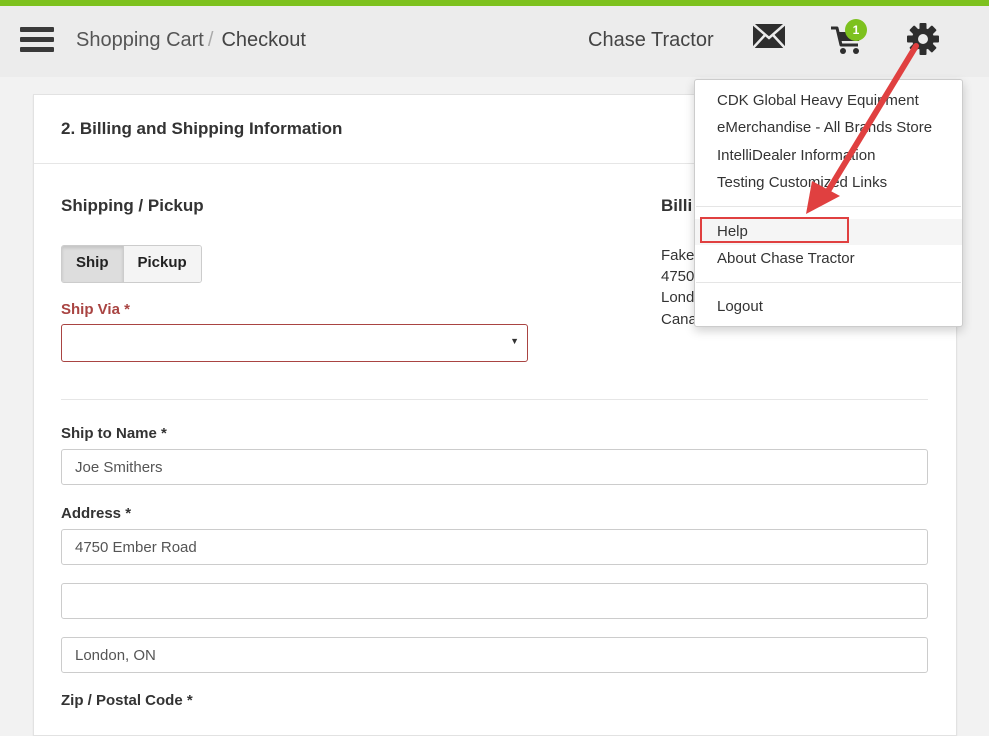 The width and height of the screenshot is (989, 736). Describe the element at coordinates (494, 655) in the screenshot. I see `address-line3-input: London, ON` at that location.